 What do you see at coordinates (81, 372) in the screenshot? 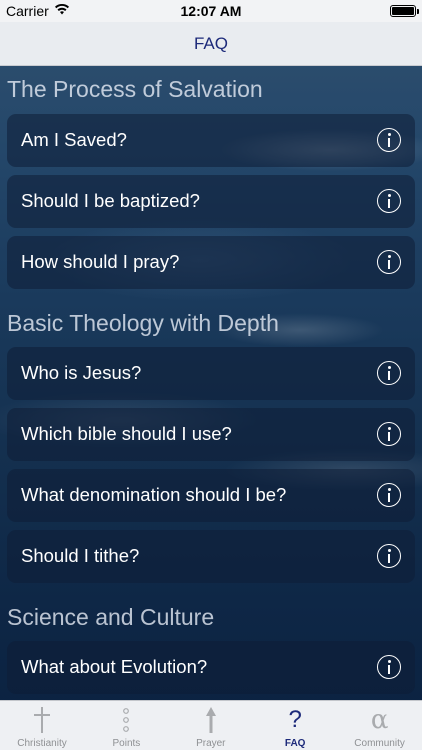
I see `faq-row-label: Who is Jesus?` at bounding box center [81, 372].